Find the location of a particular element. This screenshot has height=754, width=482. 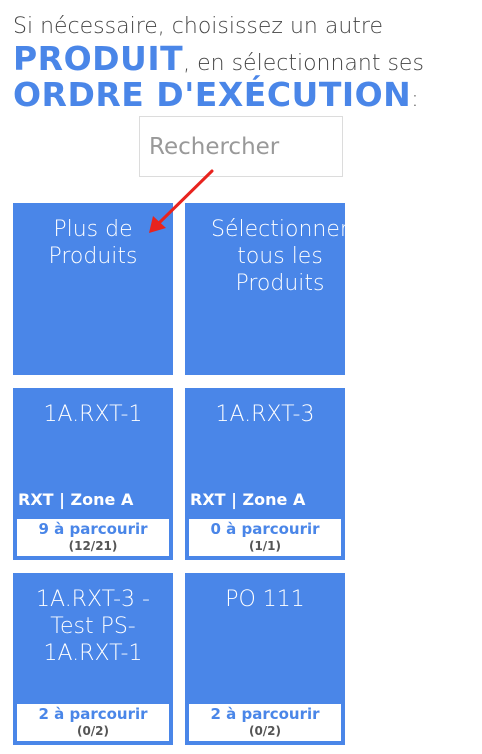

select-all-products-button: Sélectionner tous les Produits is located at coordinates (265, 289).